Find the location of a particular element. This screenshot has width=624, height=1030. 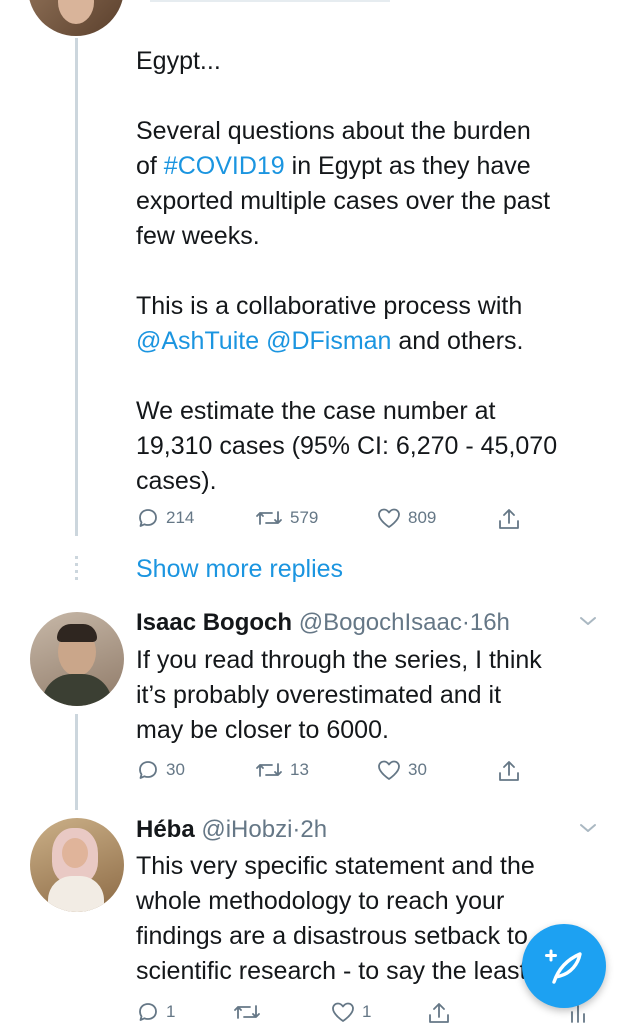

compose-tweet-button is located at coordinates (564, 966).